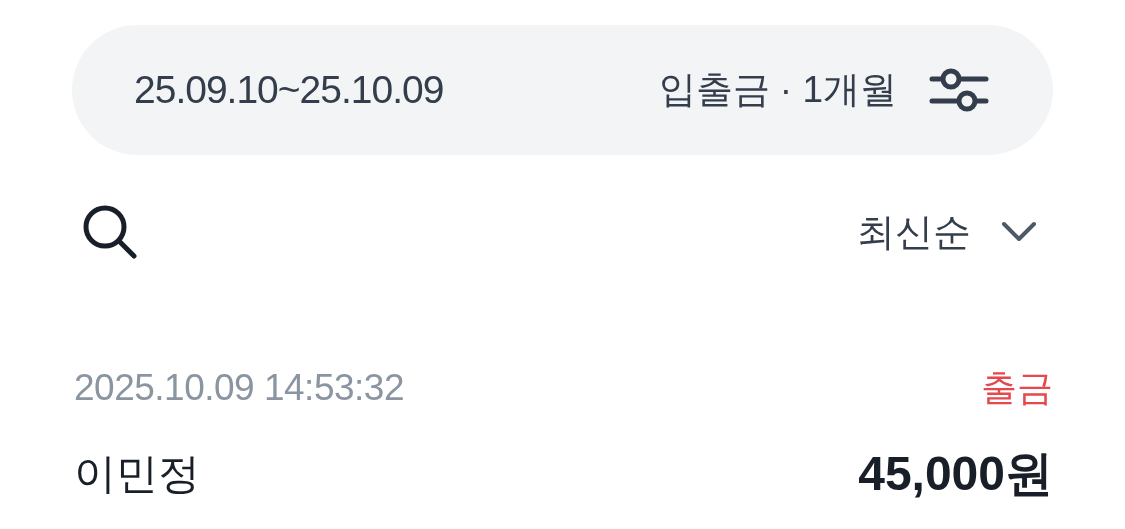  What do you see at coordinates (239, 388) in the screenshot?
I see `transaction-datetime: 2025.10.09 14:53:32` at bounding box center [239, 388].